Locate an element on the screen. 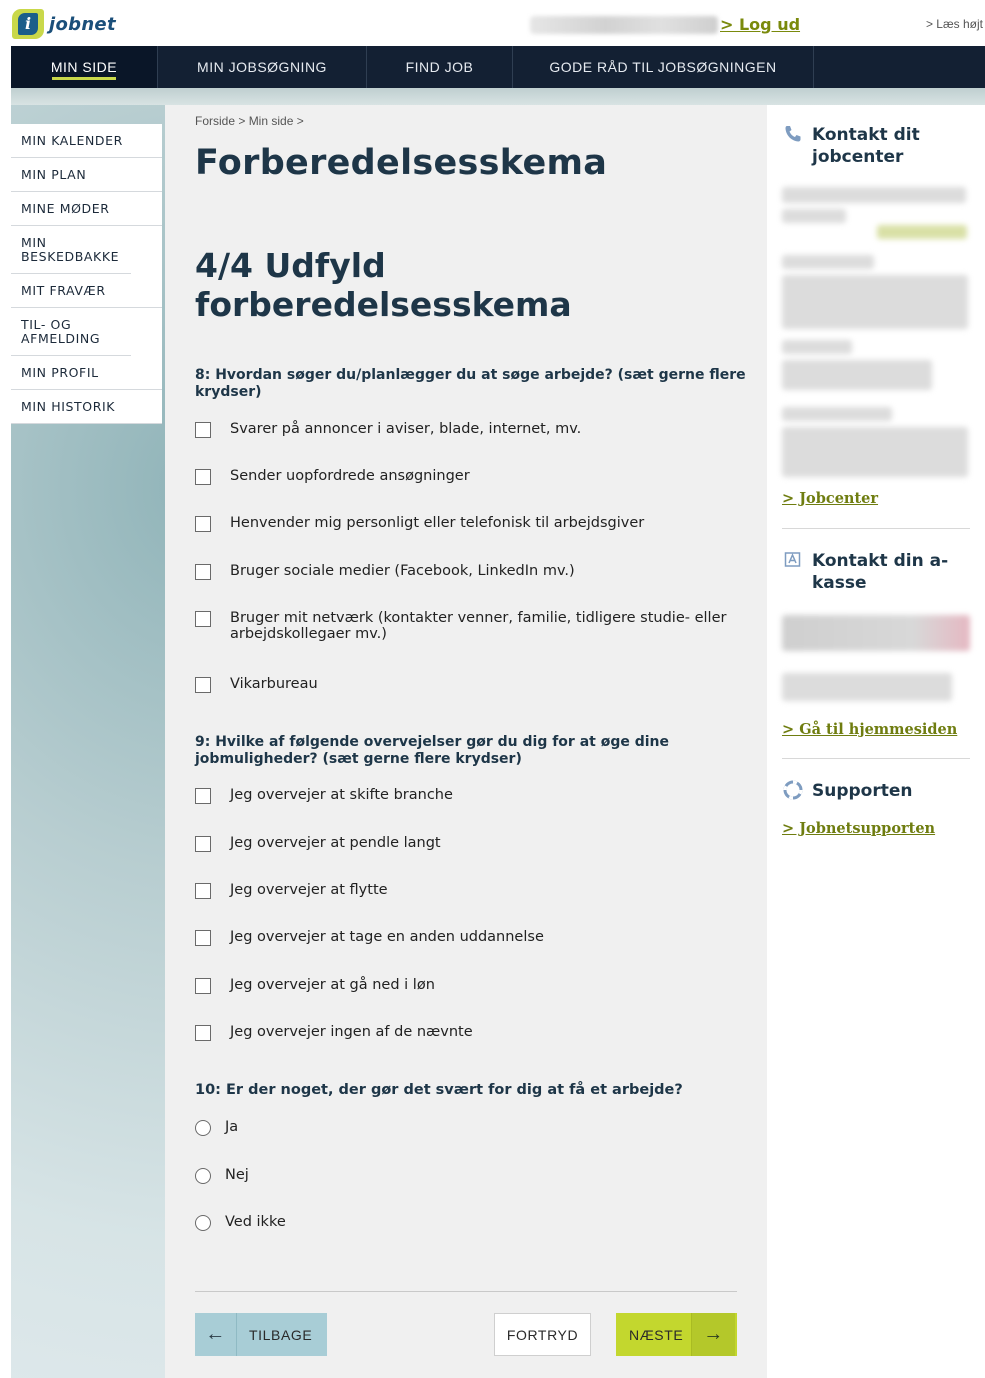 This screenshot has height=1378, width=985. lifebuoy-icon is located at coordinates (793, 792).